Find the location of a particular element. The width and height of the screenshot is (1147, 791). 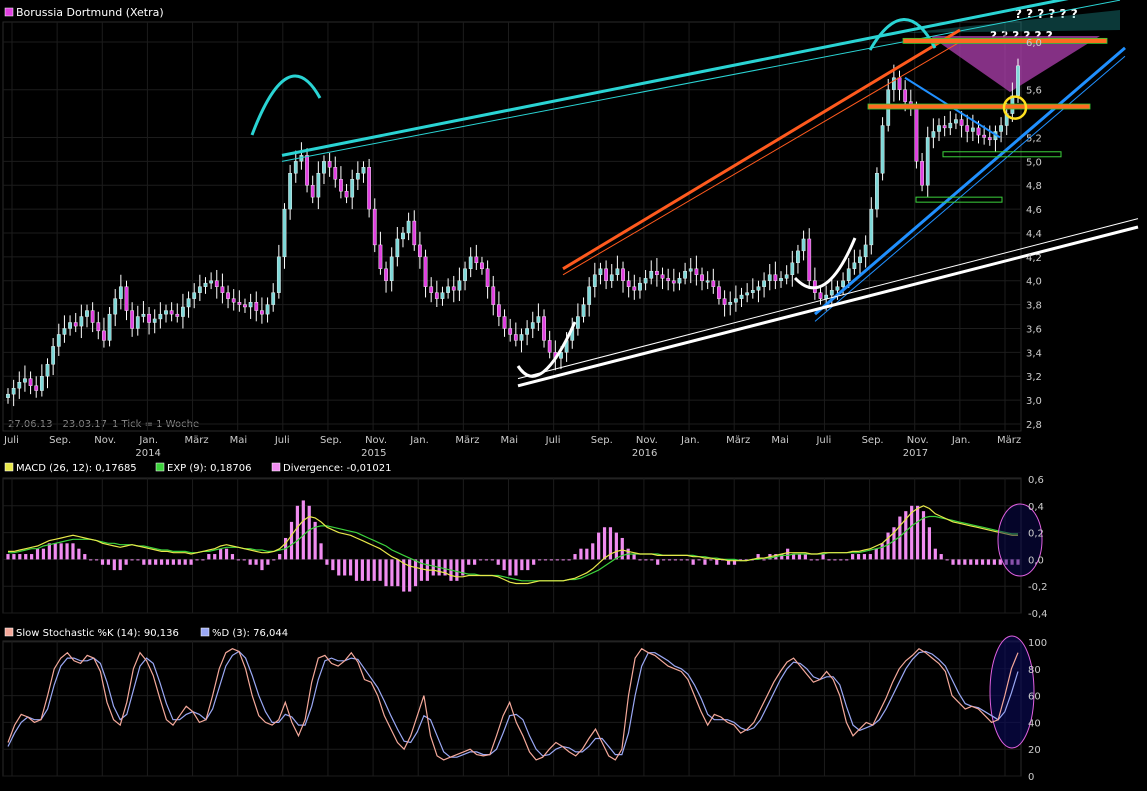

chart-title: Borussia Dortmund (Xetra) is located at coordinates (90, 12).